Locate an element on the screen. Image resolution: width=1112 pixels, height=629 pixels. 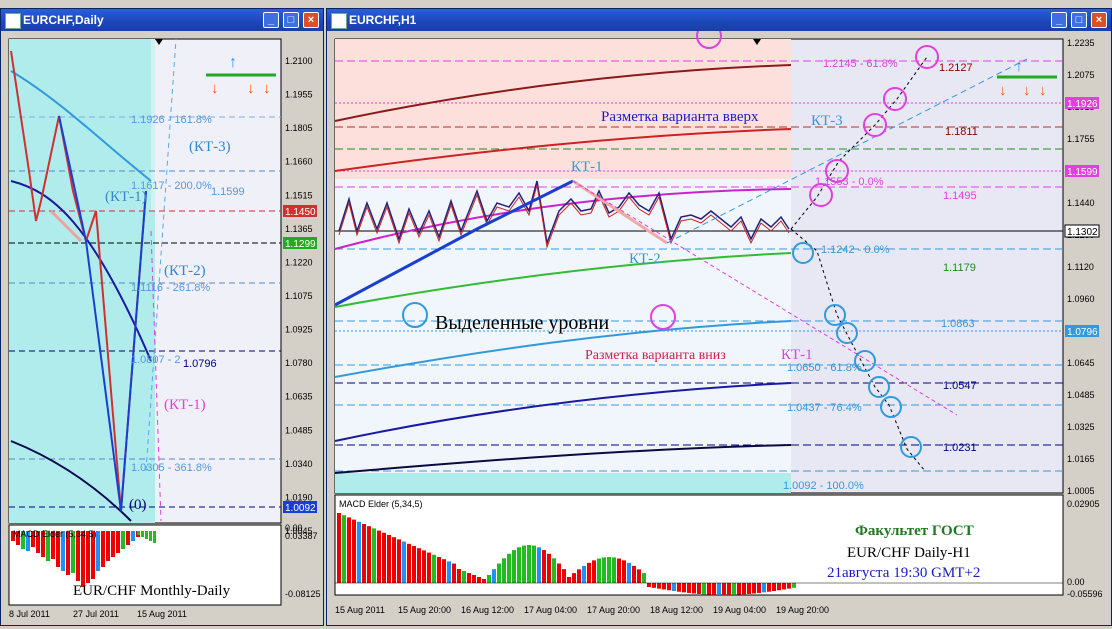
price-tick: 1.0340 is located at coordinates (299, 464).